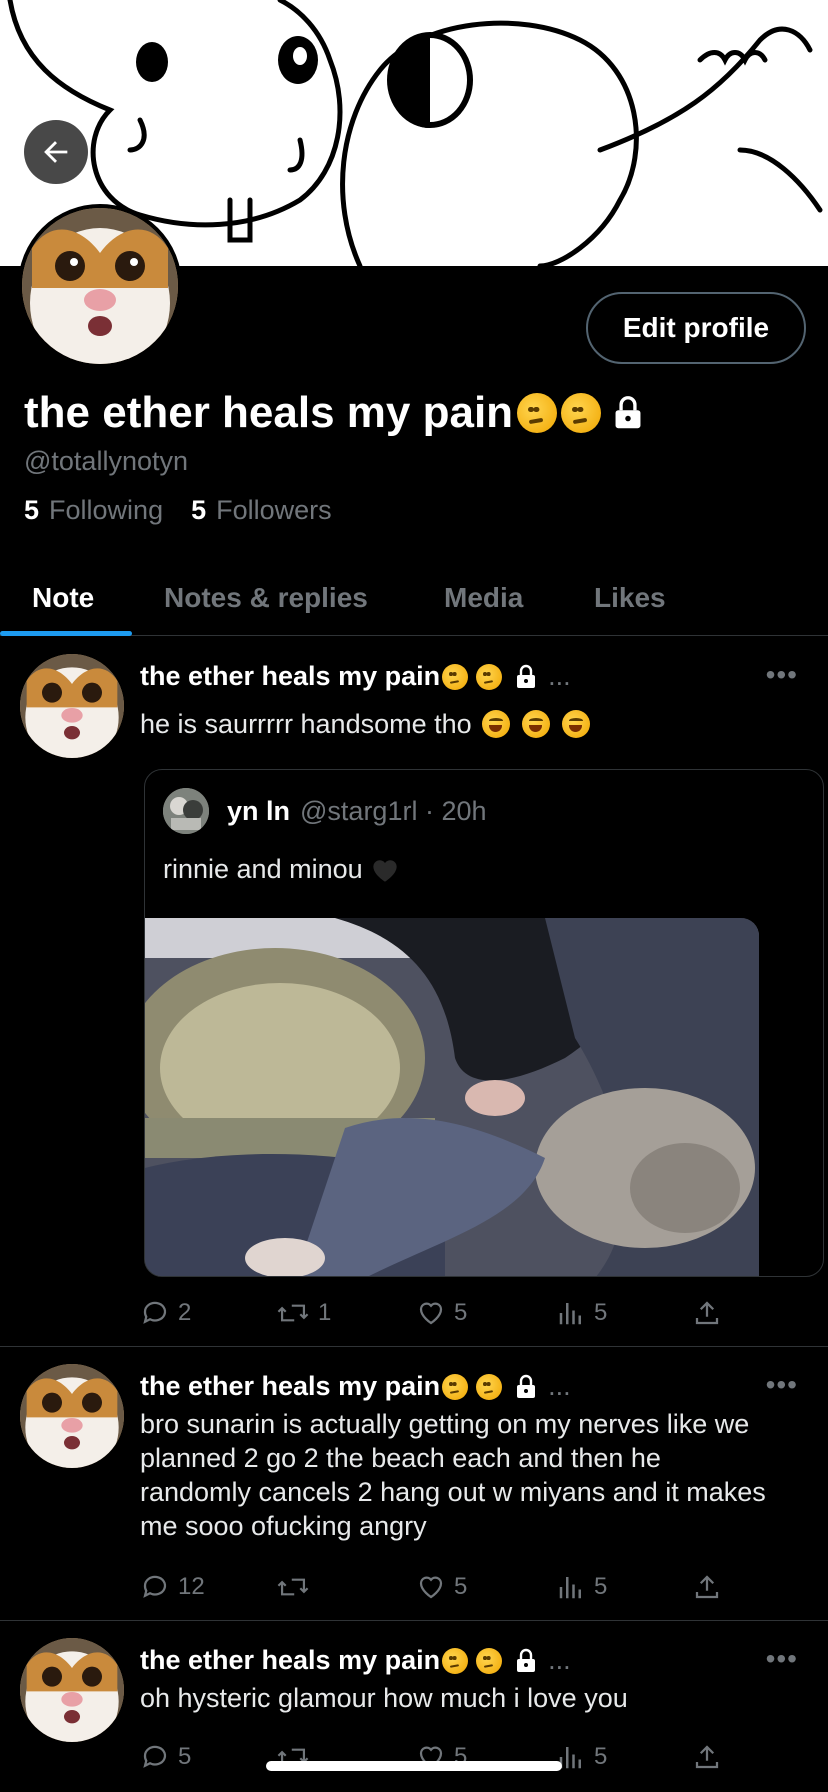  What do you see at coordinates (696, 328) in the screenshot?
I see `edit-profile-button: Edit profile` at bounding box center [696, 328].